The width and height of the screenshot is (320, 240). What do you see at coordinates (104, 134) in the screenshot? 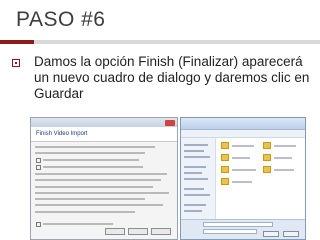
I see `wizard-header: Finish Video Import` at bounding box center [104, 134].